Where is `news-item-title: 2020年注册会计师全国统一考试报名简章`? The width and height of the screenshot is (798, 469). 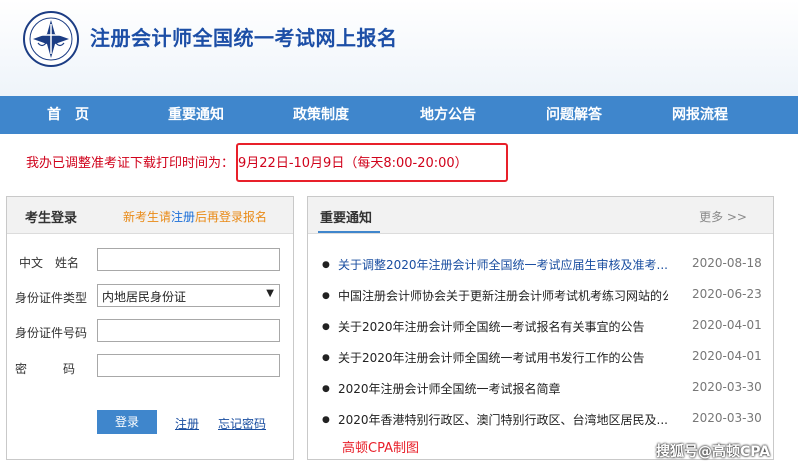
news-item-title: 2020年注册会计师全国统一考试报名简章 is located at coordinates (503, 388).